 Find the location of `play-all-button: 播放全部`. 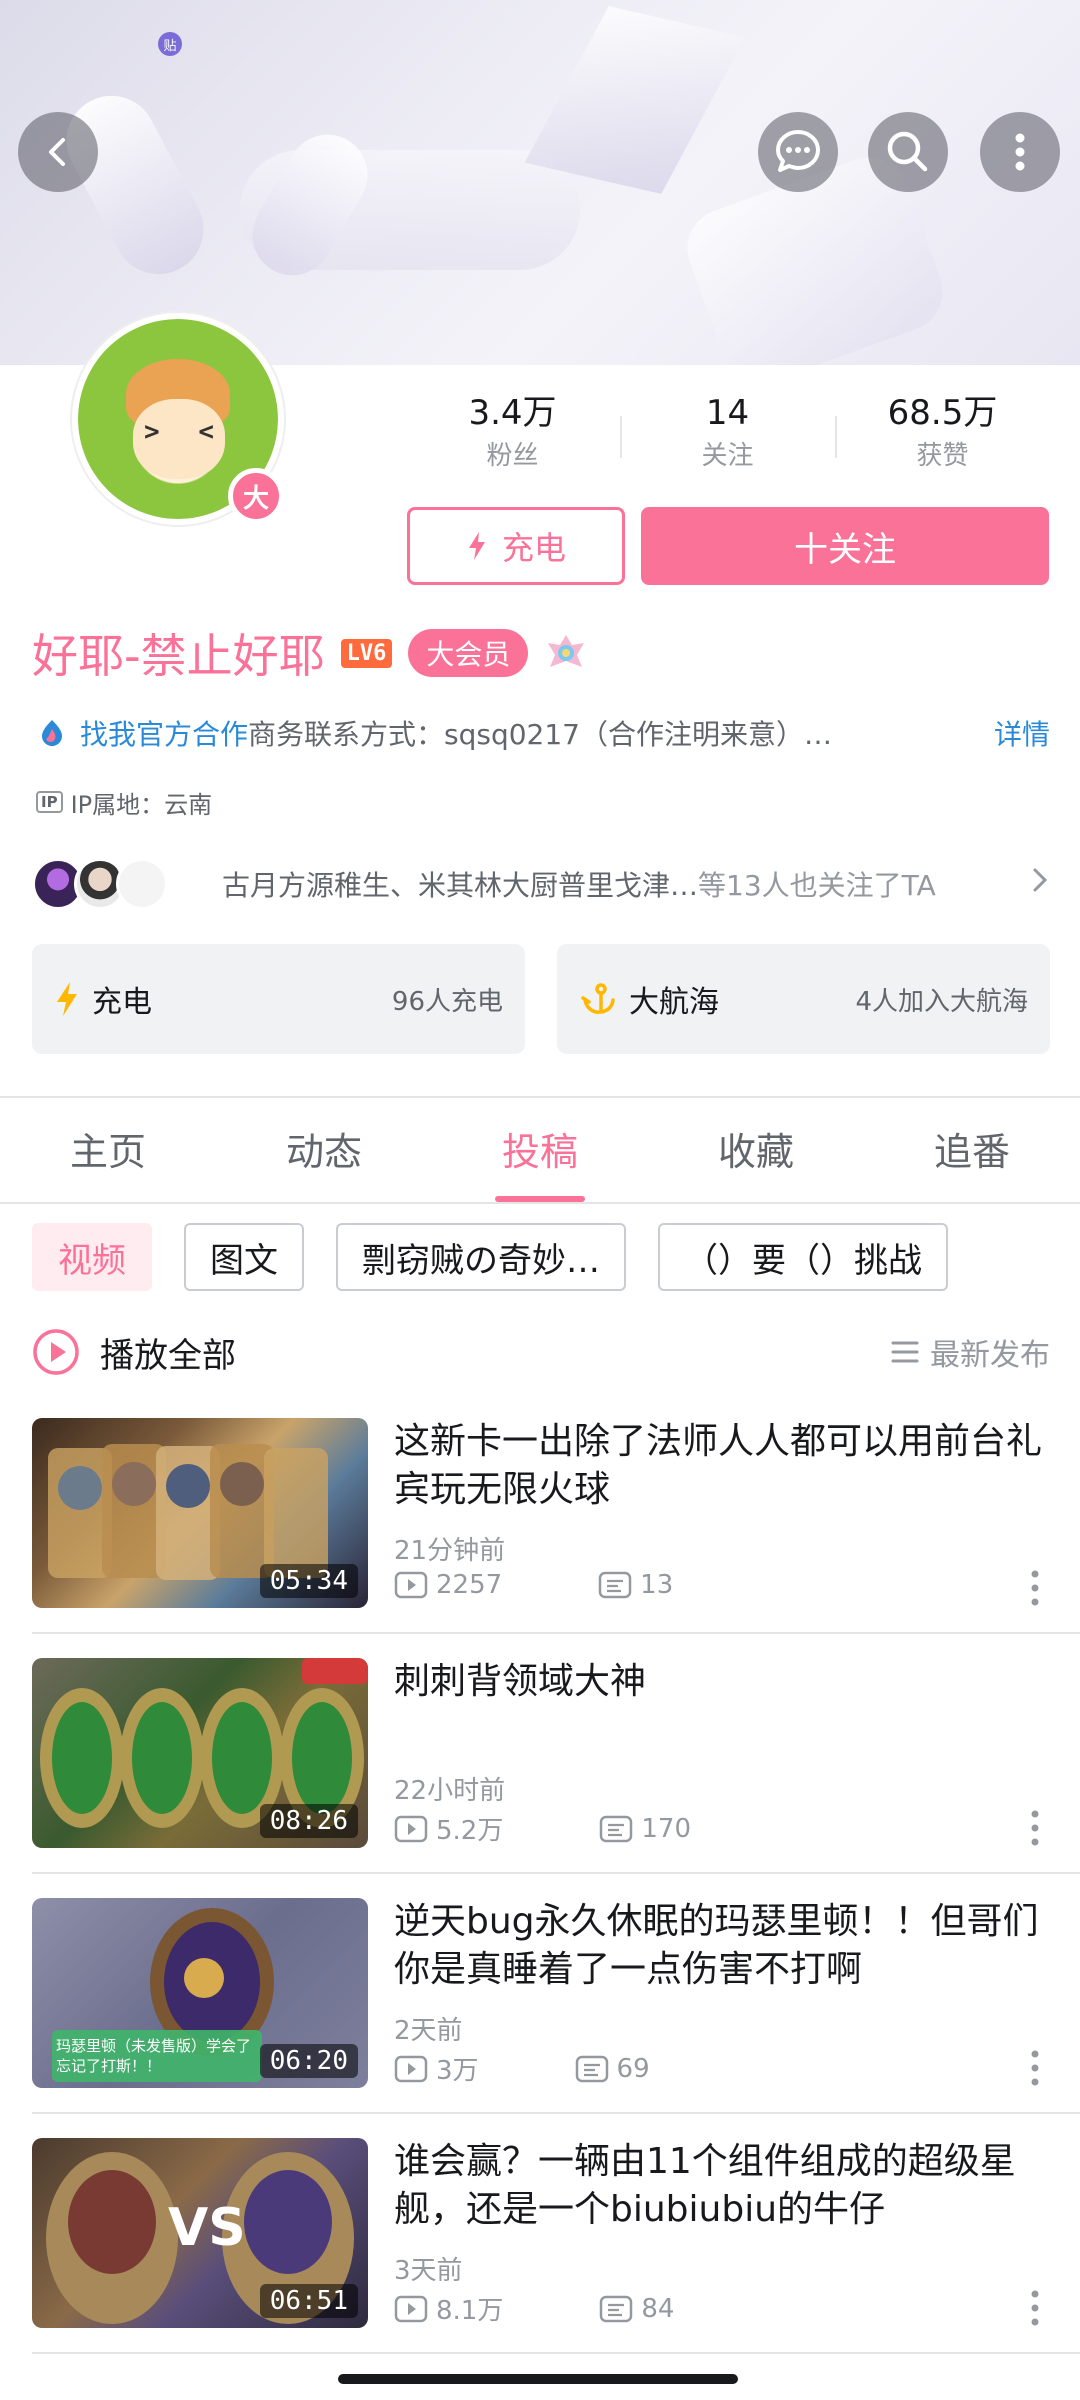

play-all-button: 播放全部 is located at coordinates (168, 1352).